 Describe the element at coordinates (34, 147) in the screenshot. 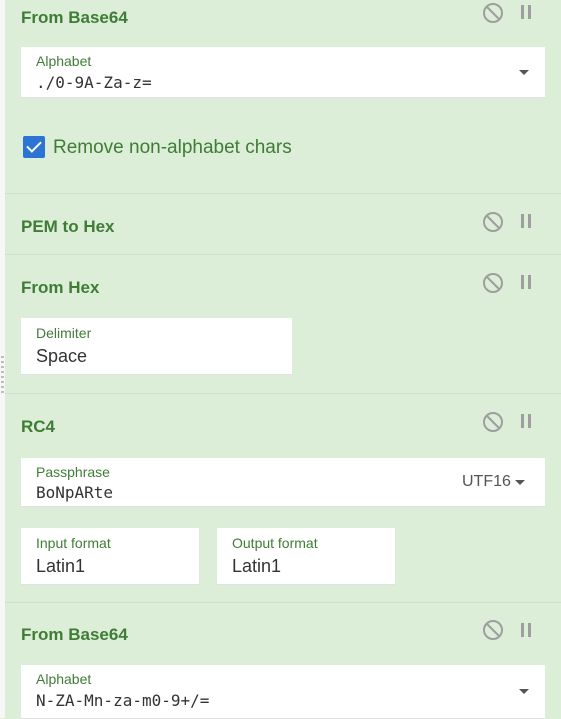

I see `remove-non-alphabet-checkbox` at that location.